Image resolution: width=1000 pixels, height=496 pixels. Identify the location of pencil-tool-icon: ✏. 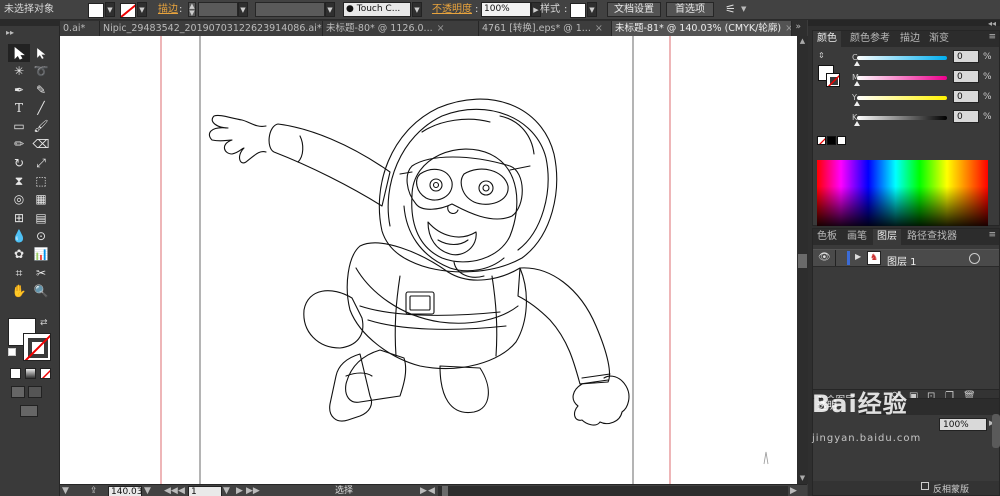
(19, 144).